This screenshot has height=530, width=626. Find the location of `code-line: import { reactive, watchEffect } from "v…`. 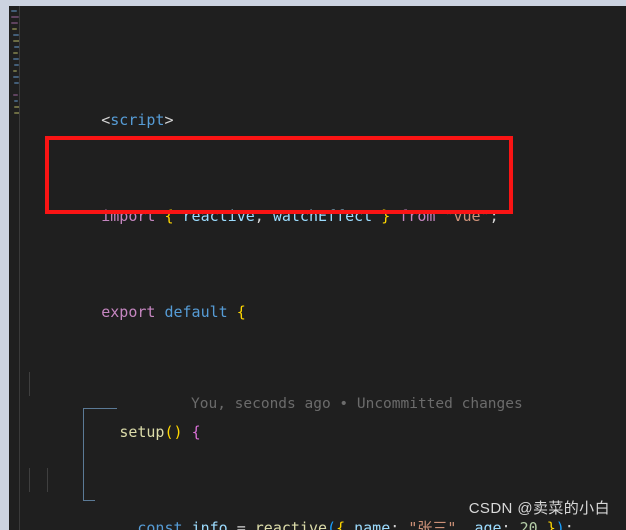

code-line: import { reactive, watchEffect } from "v… is located at coordinates (323, 202).